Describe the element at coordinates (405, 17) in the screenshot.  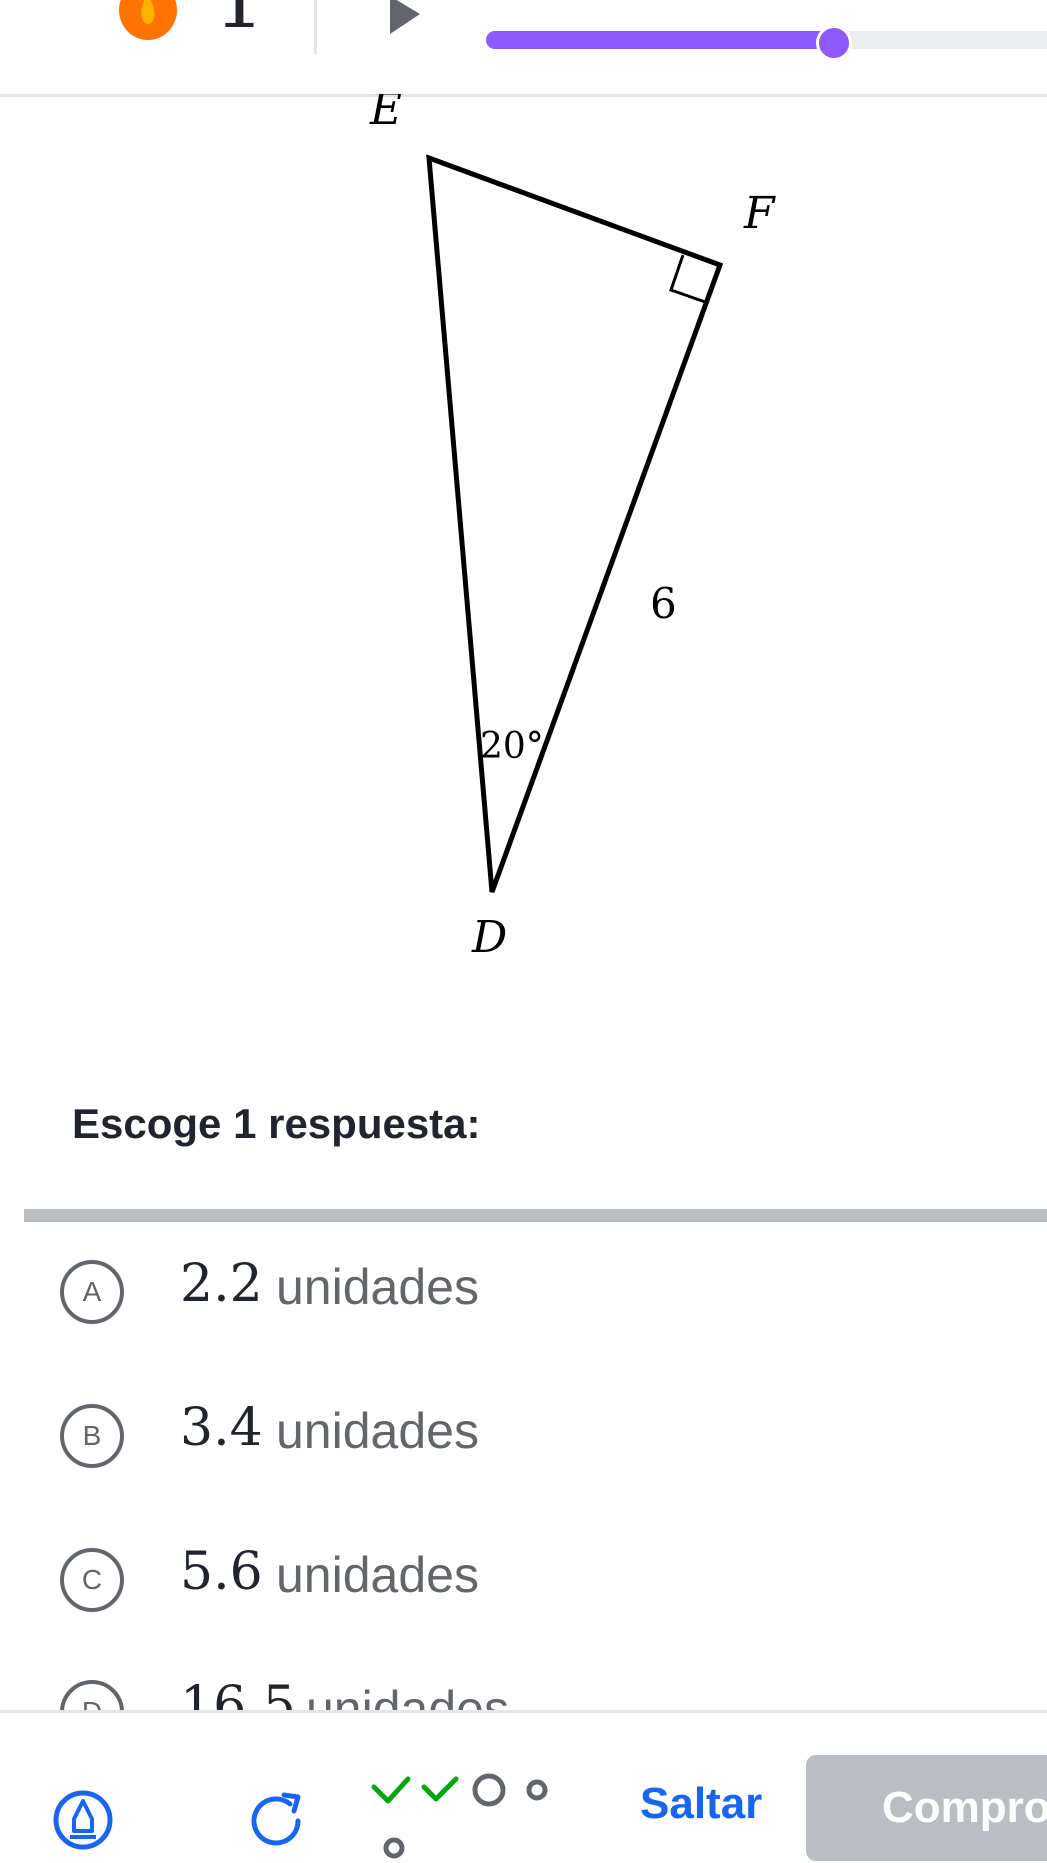
I see `play-icon` at that location.